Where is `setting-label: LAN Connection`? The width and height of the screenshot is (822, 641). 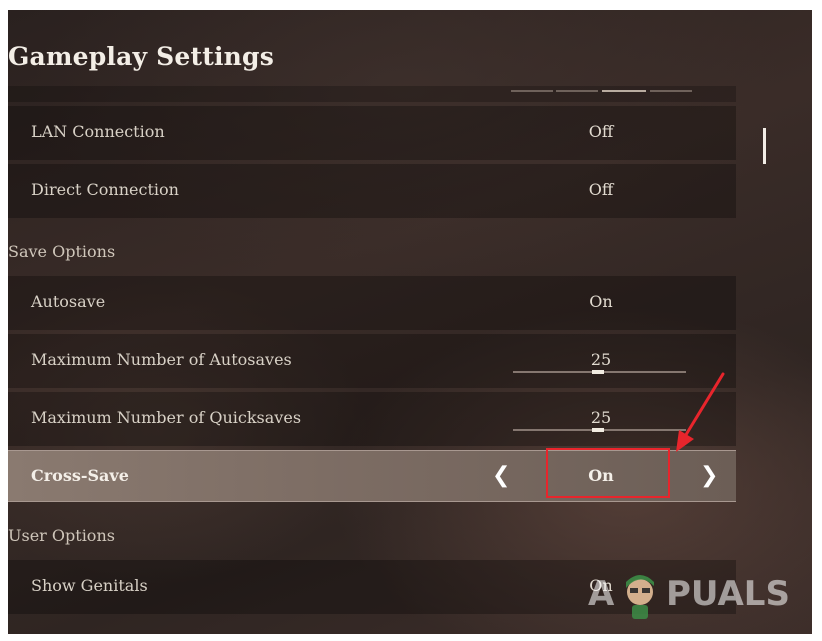
setting-label: LAN Connection is located at coordinates (98, 131).